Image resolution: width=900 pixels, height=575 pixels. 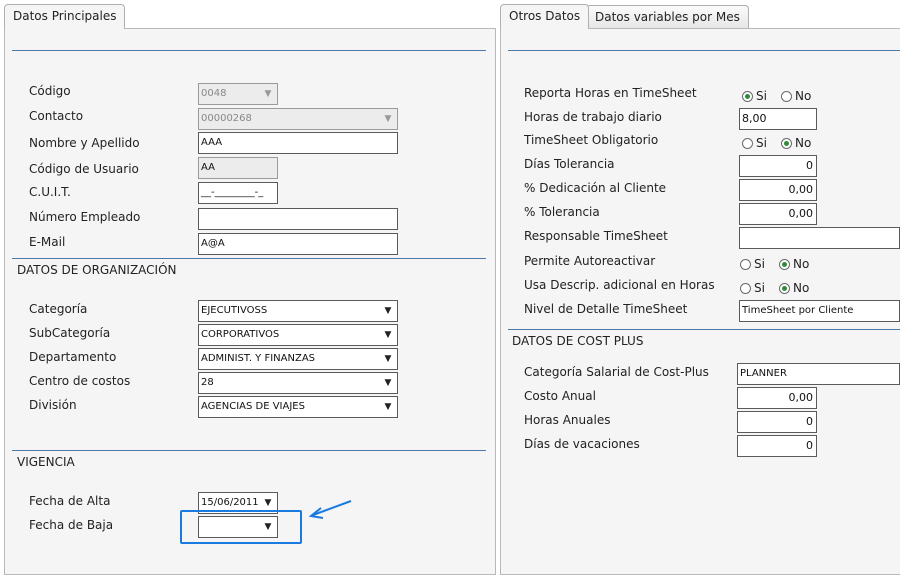 What do you see at coordinates (53, 405) in the screenshot?
I see `division-label: División` at bounding box center [53, 405].